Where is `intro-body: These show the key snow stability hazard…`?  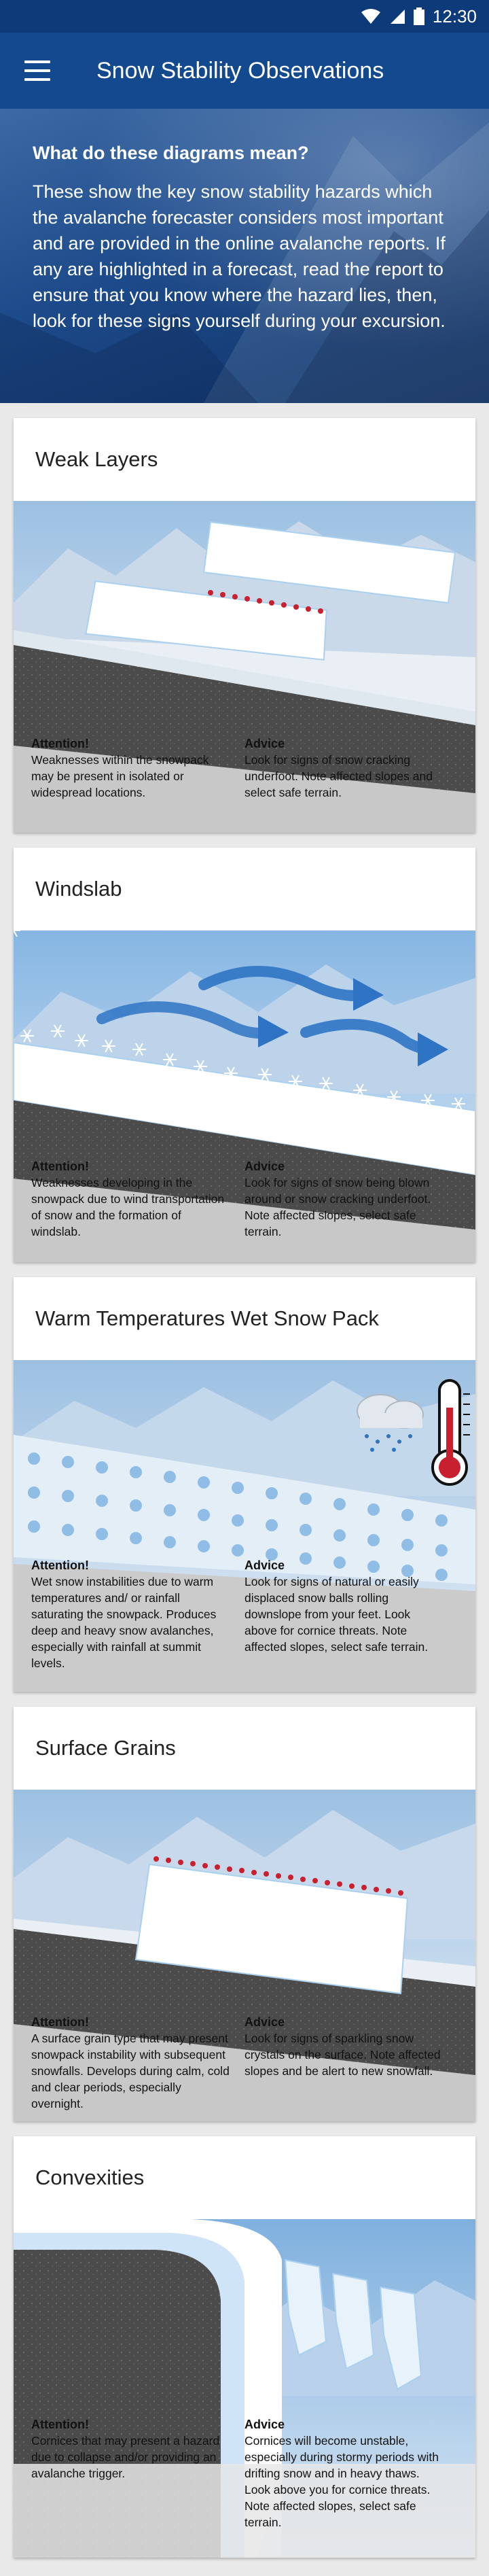 intro-body: These show the key snow stability hazard… is located at coordinates (240, 256).